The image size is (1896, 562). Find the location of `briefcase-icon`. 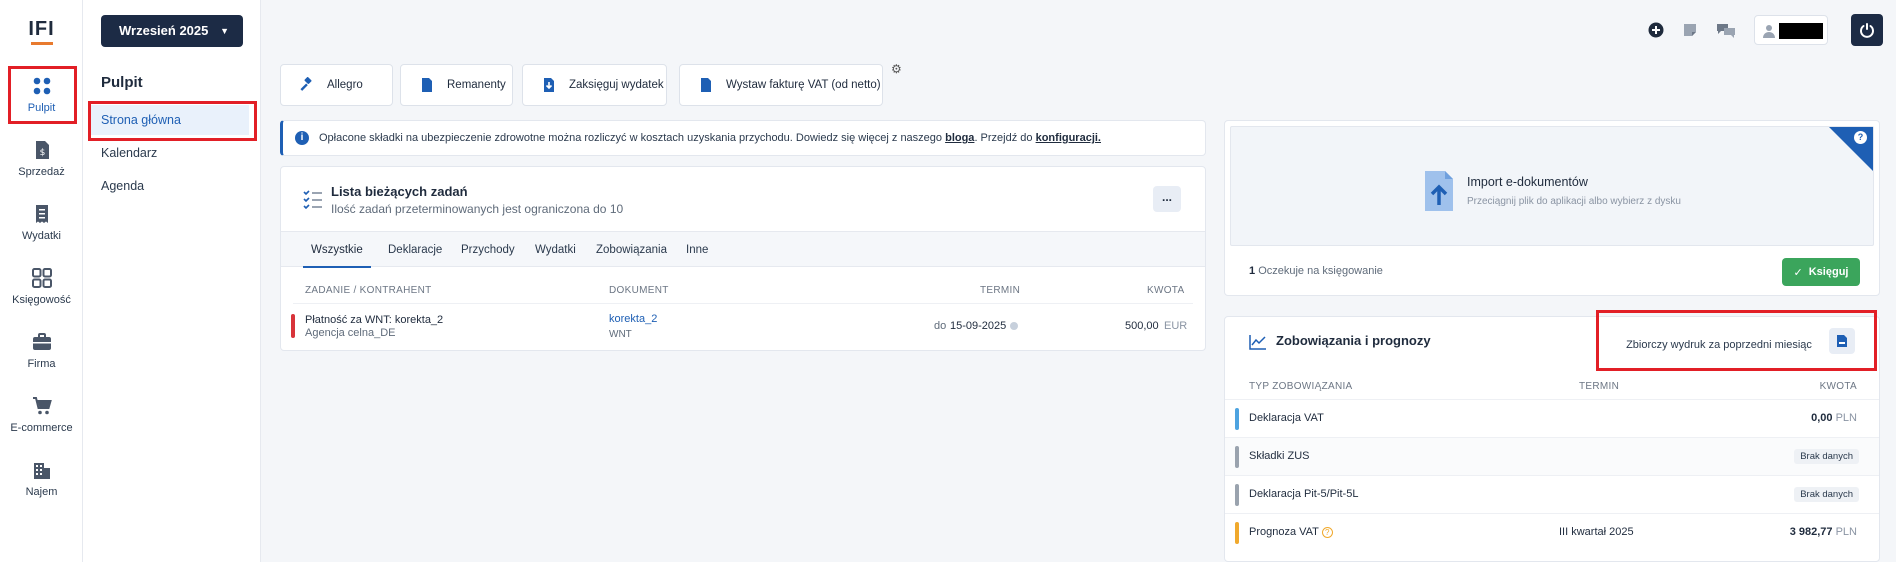

briefcase-icon is located at coordinates (41, 341).